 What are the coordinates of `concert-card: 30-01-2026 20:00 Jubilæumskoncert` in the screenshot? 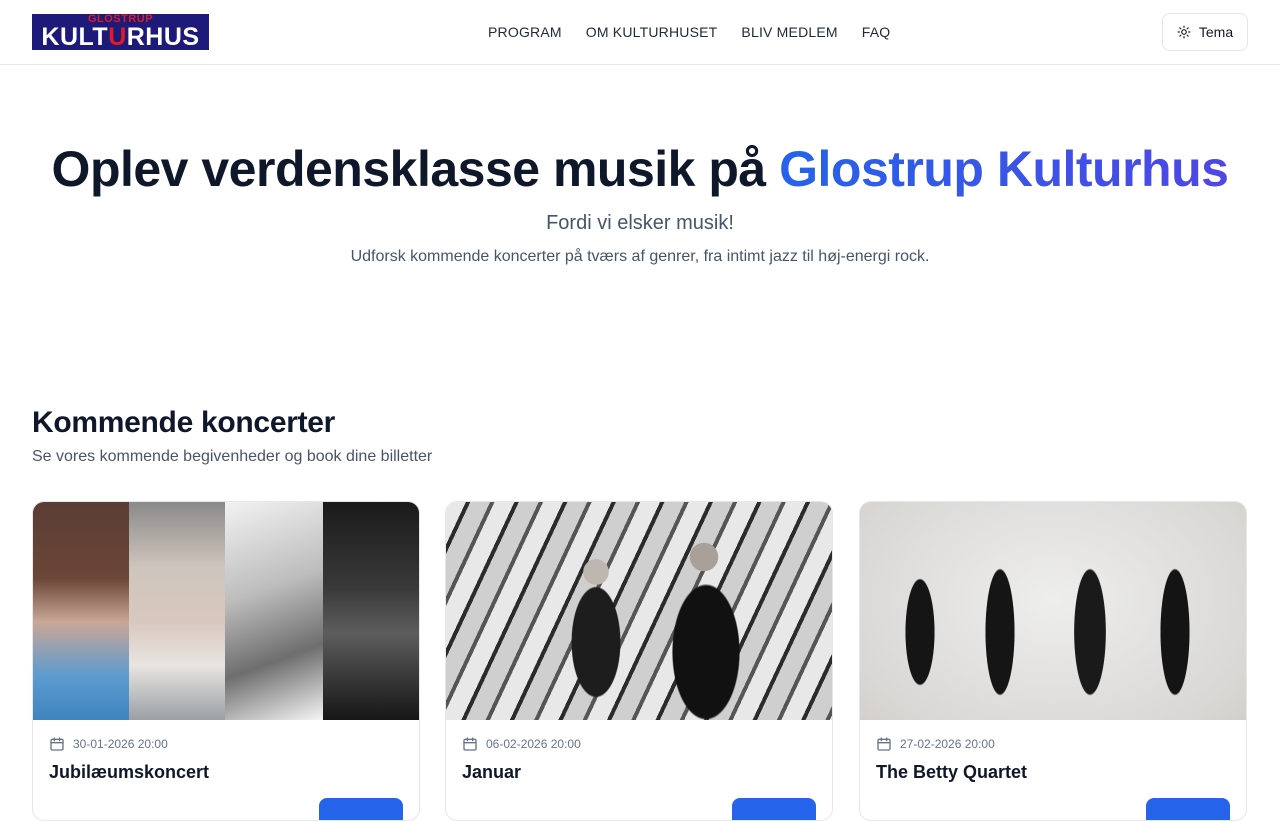 It's located at (226, 661).